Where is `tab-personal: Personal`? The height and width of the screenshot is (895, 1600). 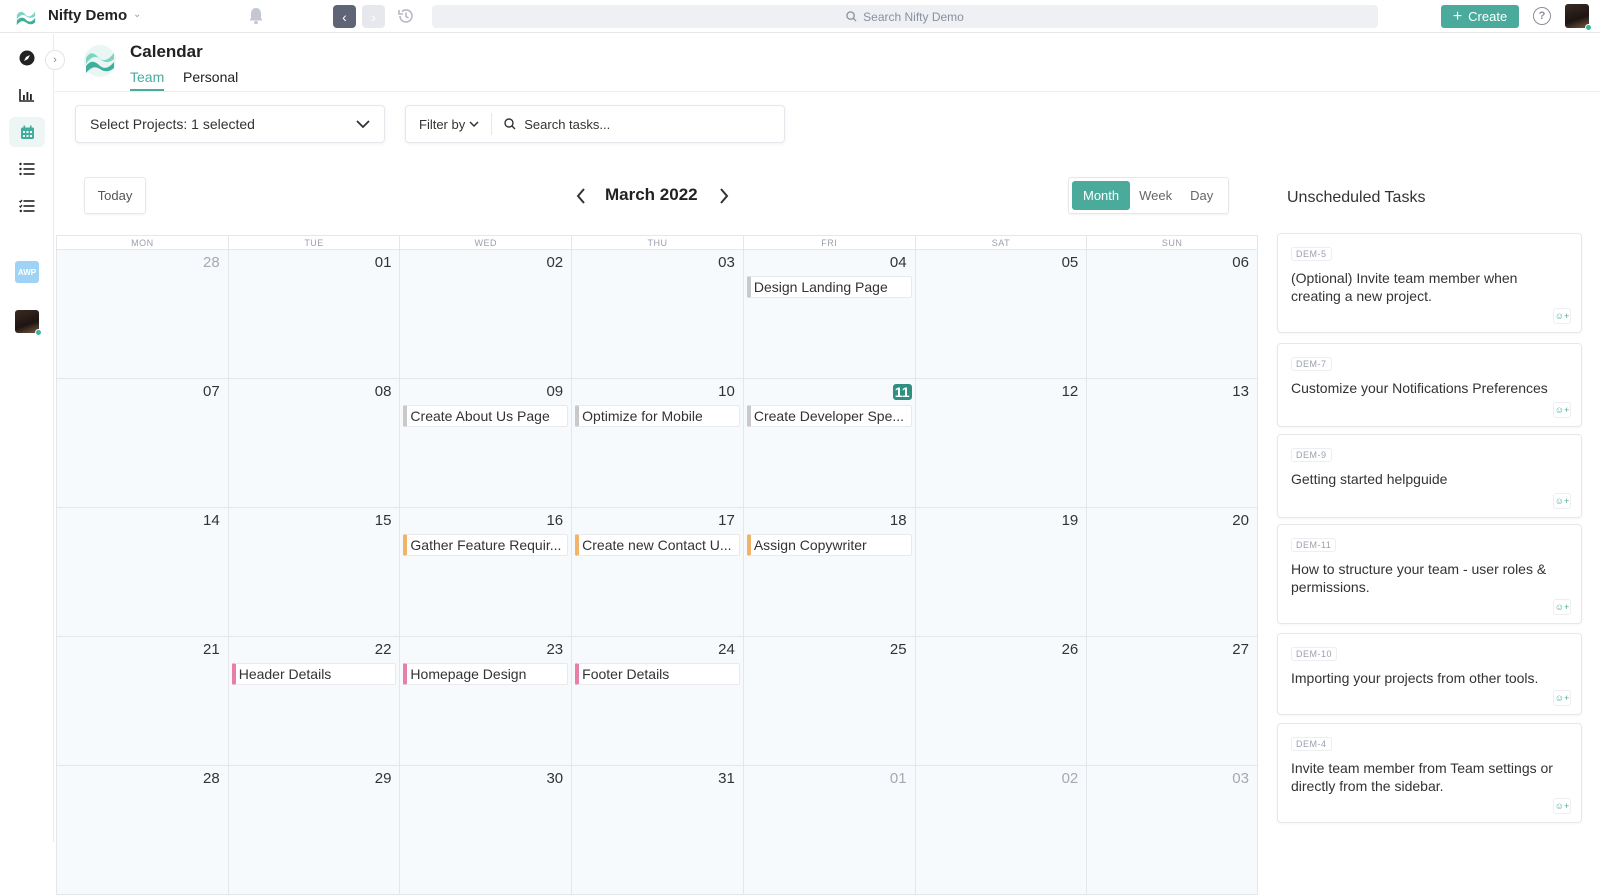 tab-personal: Personal is located at coordinates (210, 79).